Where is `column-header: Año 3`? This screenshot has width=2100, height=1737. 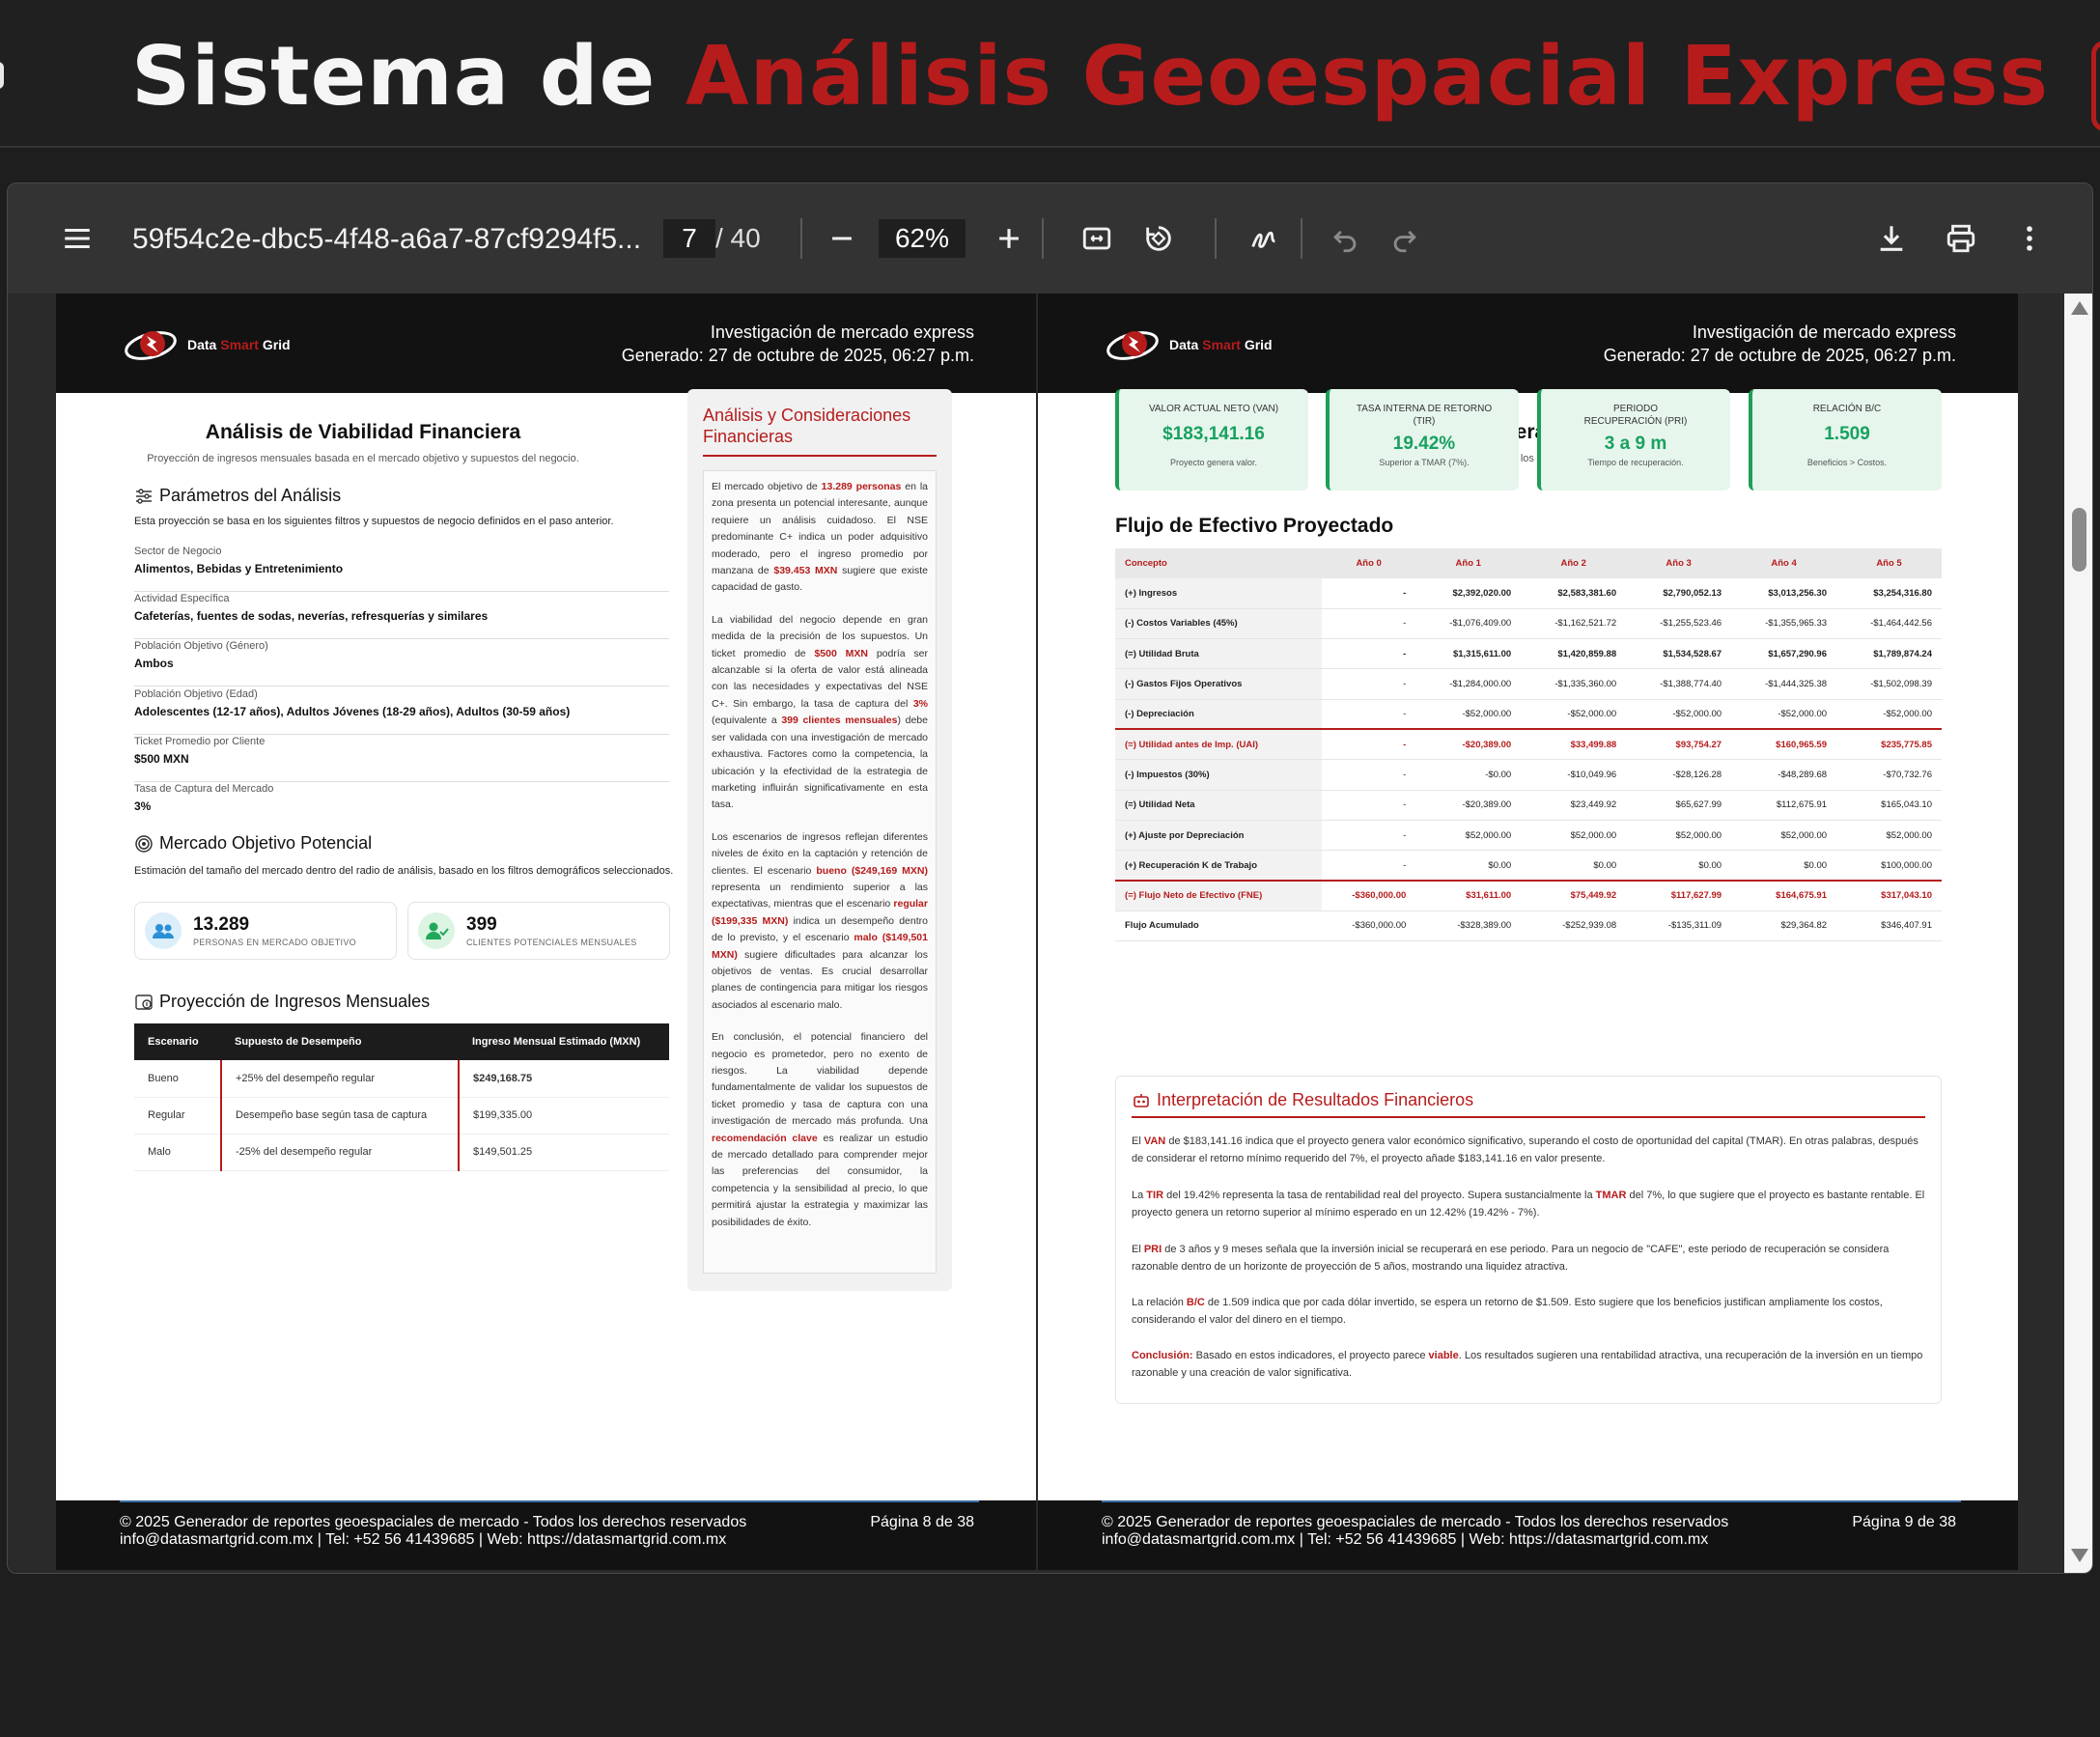
column-header: Año 3 is located at coordinates (1679, 563).